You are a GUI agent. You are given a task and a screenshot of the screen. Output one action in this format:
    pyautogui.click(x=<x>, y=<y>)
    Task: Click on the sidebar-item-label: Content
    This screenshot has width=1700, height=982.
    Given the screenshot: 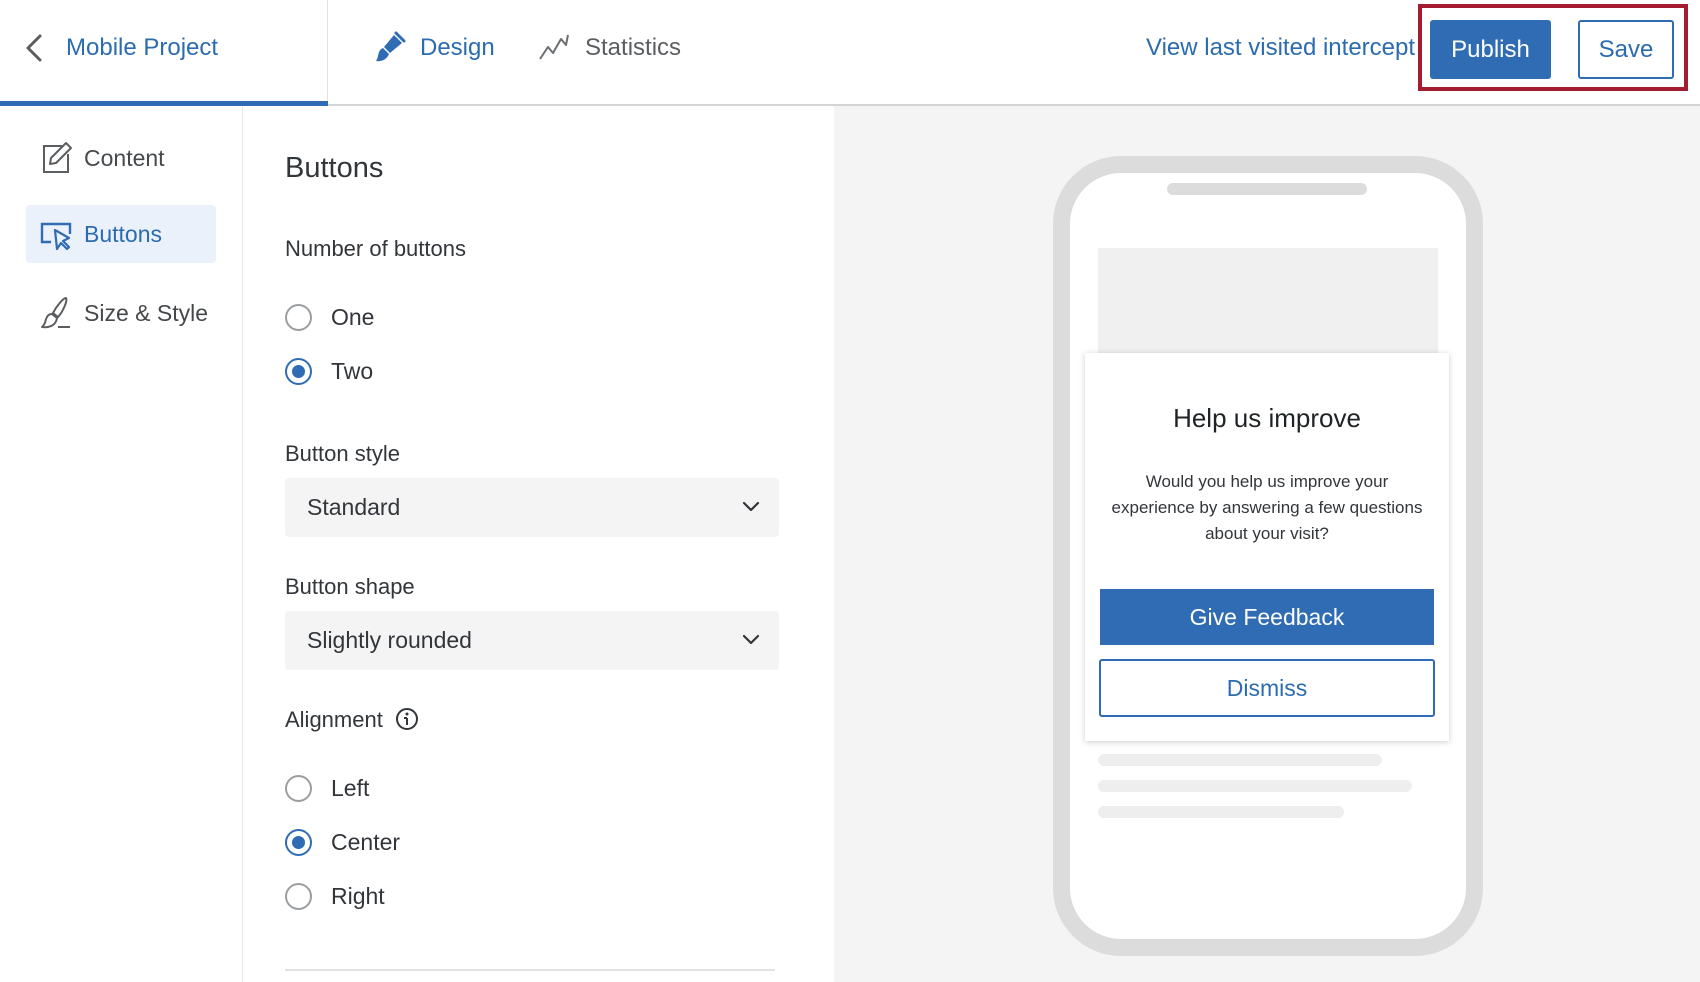 What is the action you would take?
    pyautogui.click(x=124, y=157)
    